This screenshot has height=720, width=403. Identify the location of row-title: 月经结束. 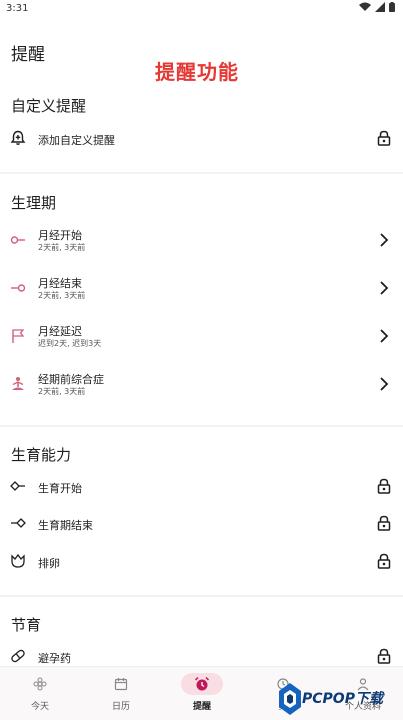
(60, 283).